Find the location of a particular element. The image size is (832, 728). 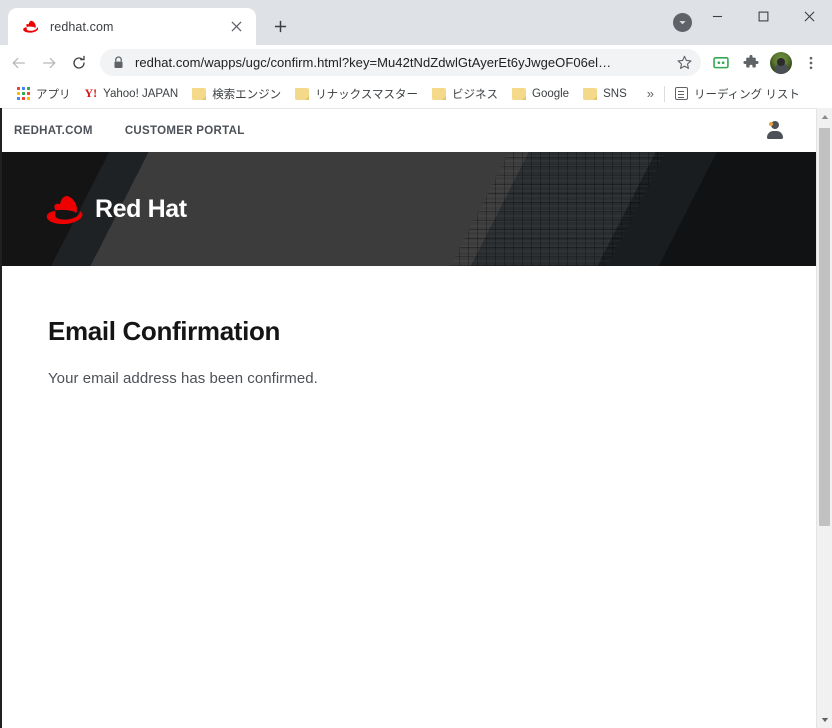

bookmark-label: 検索エンジン is located at coordinates (247, 94).